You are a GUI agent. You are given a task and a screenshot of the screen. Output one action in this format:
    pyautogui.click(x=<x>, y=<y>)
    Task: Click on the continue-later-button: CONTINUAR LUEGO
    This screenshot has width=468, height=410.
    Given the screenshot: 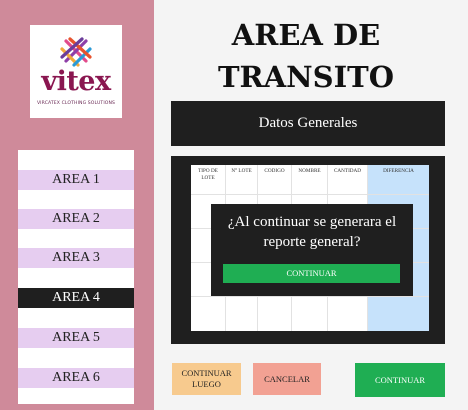 What is the action you would take?
    pyautogui.click(x=206, y=379)
    